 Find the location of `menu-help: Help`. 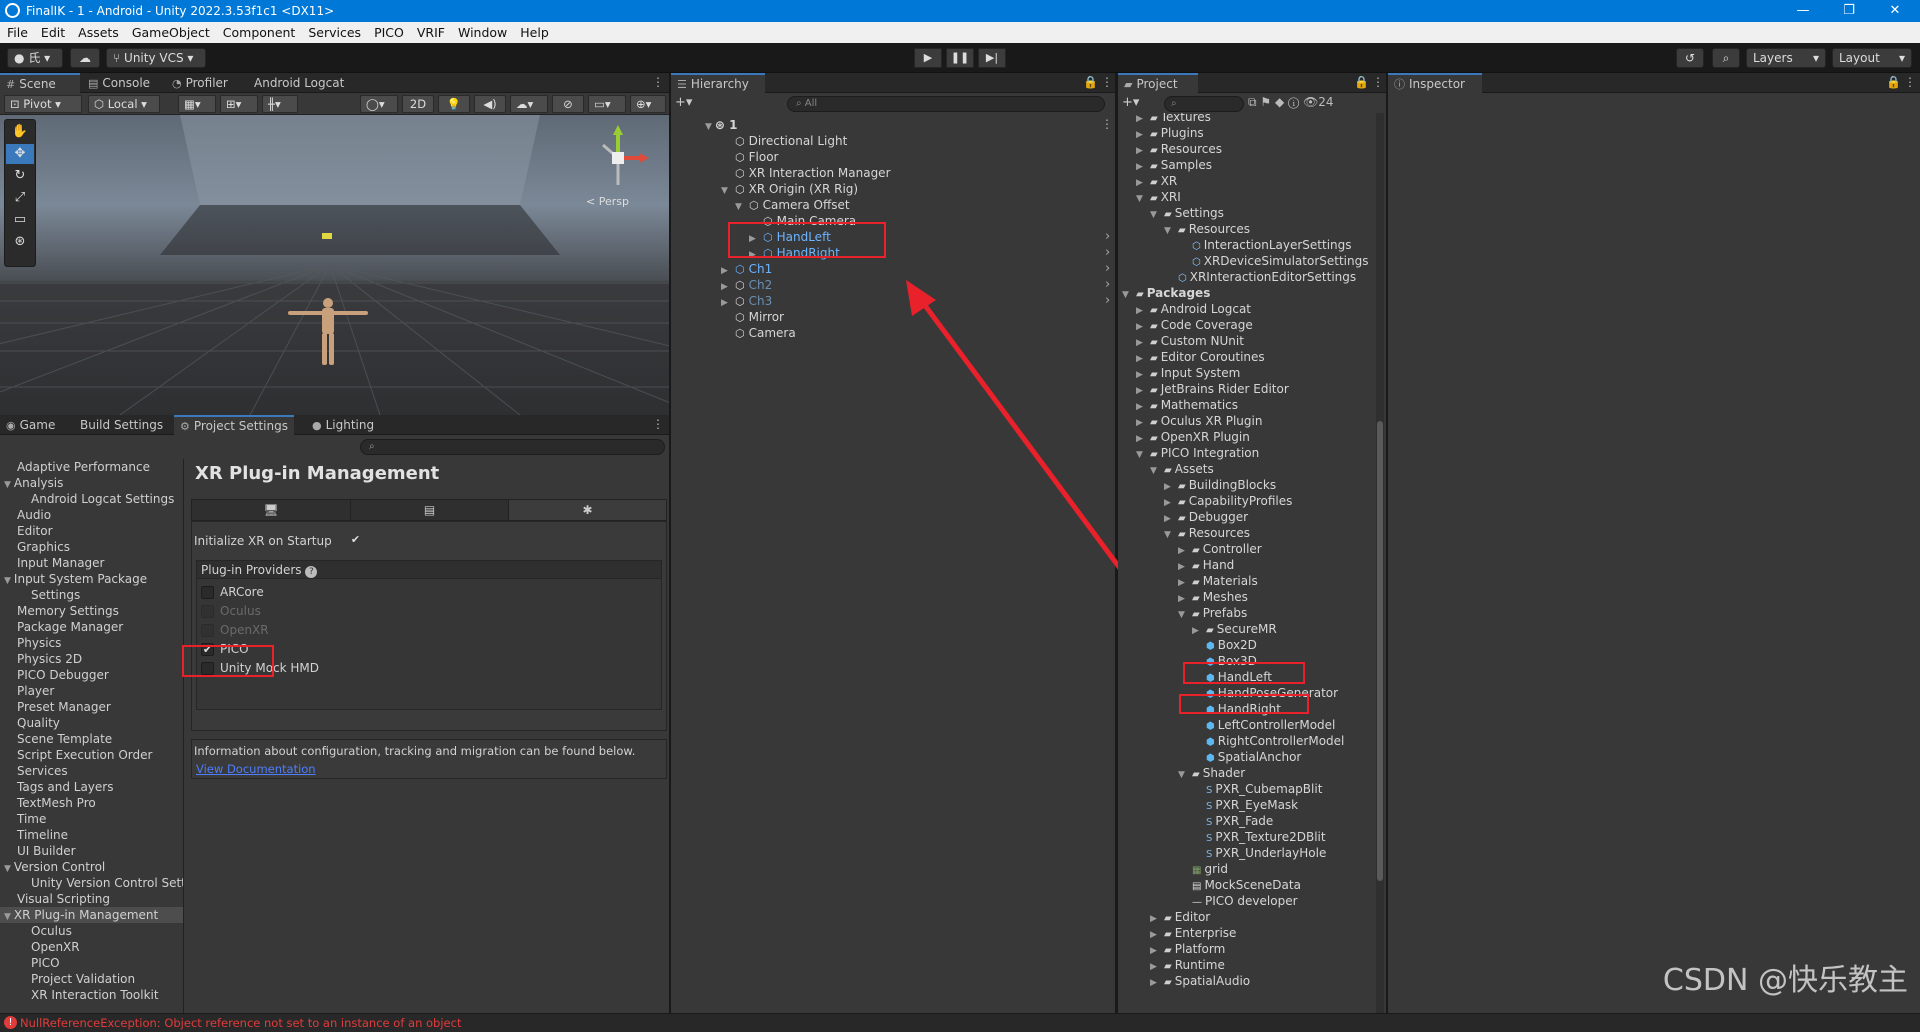

menu-help: Help is located at coordinates (534, 31).